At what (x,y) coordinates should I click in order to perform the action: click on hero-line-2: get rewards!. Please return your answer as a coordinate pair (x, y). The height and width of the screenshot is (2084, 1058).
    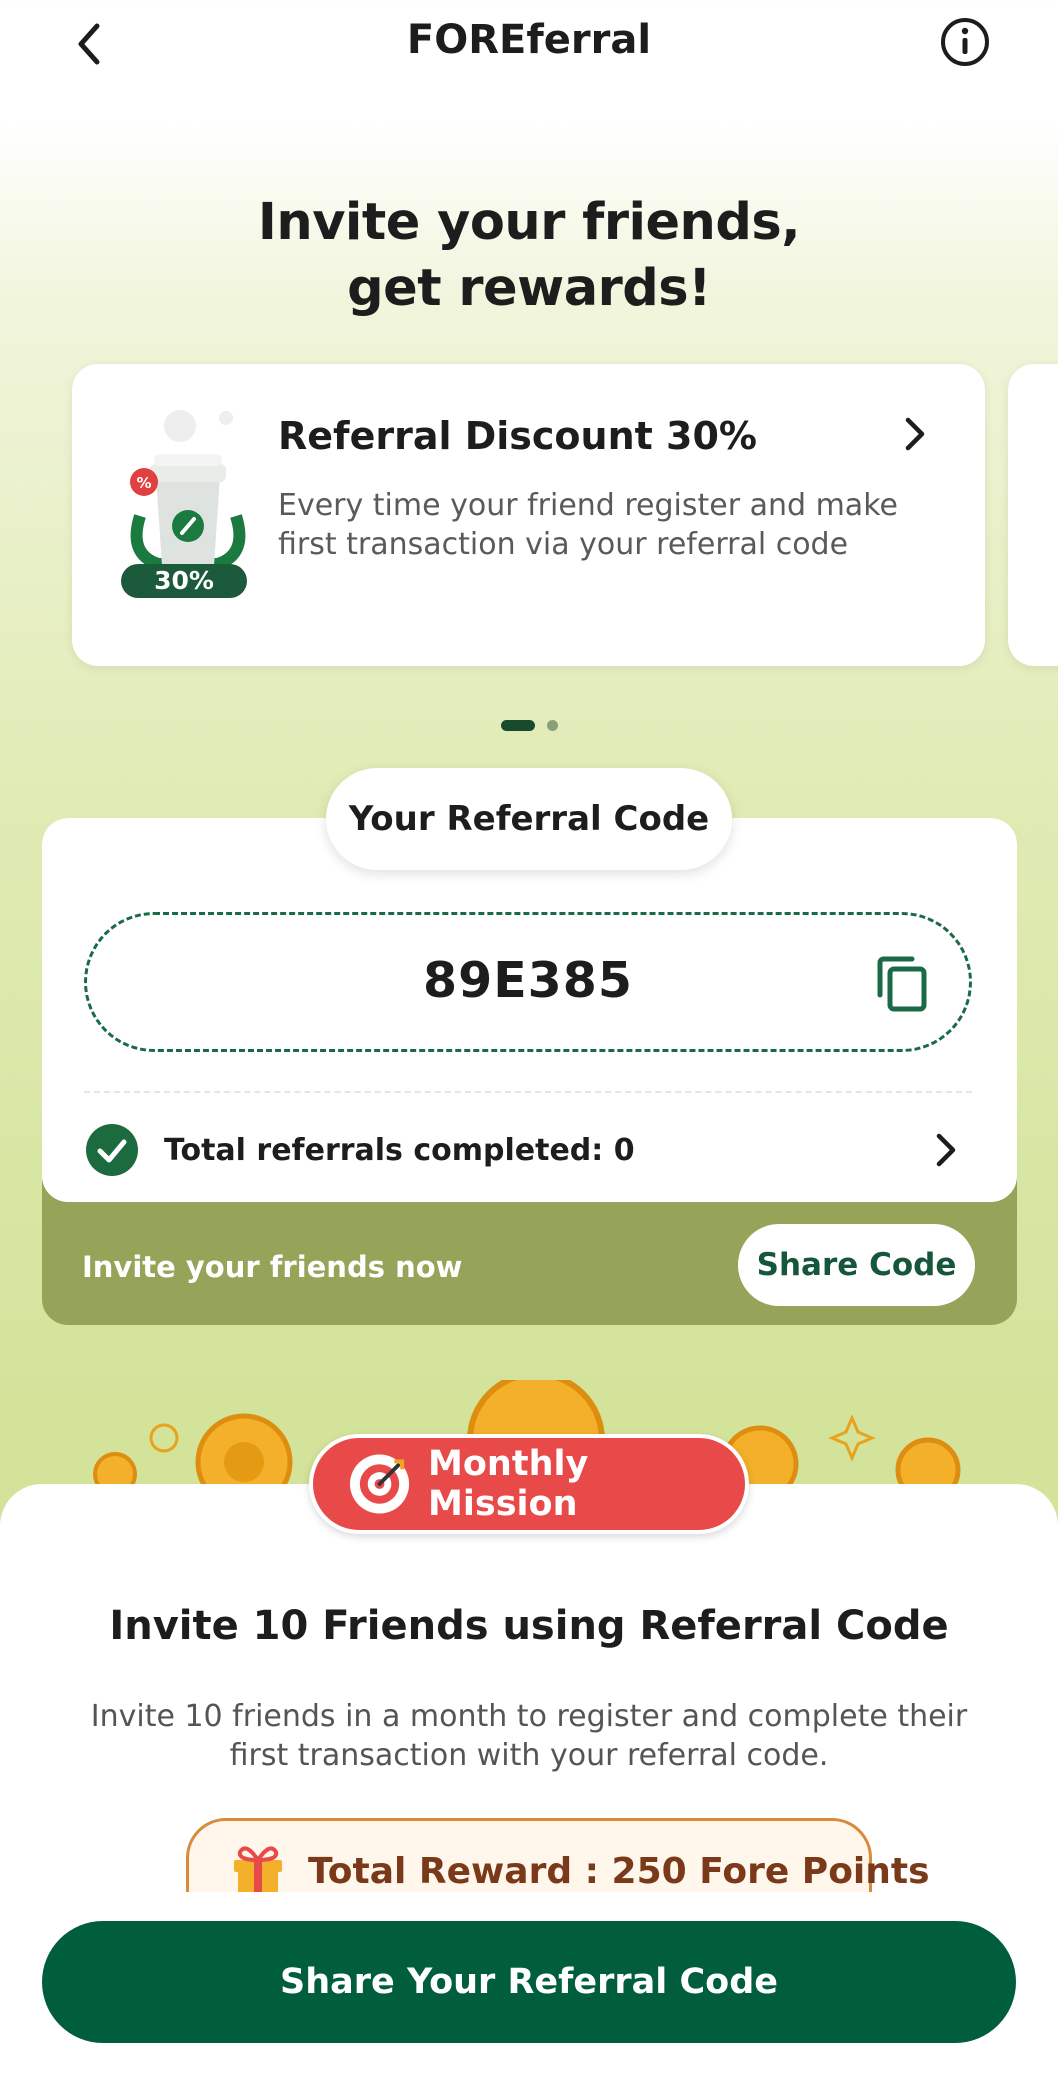
    Looking at the image, I should click on (529, 288).